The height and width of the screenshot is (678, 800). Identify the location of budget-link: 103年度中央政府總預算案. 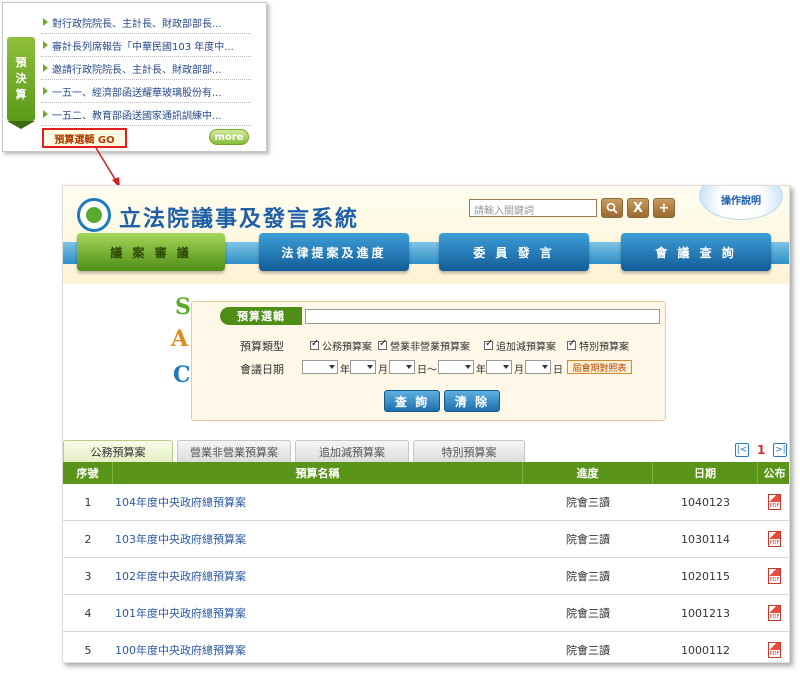
(318, 539).